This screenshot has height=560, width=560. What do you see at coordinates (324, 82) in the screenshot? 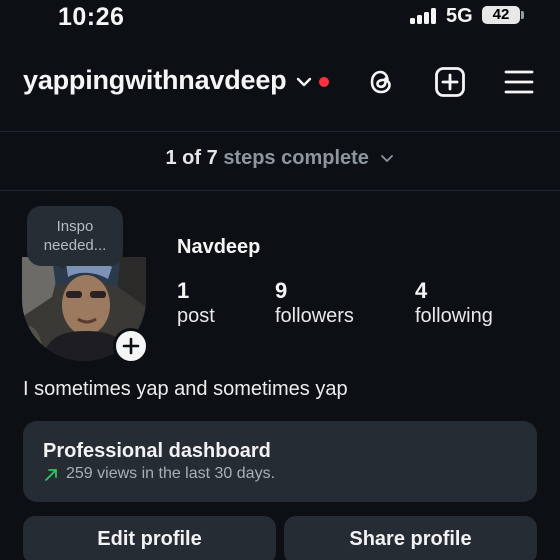
I see `notification-dot` at bounding box center [324, 82].